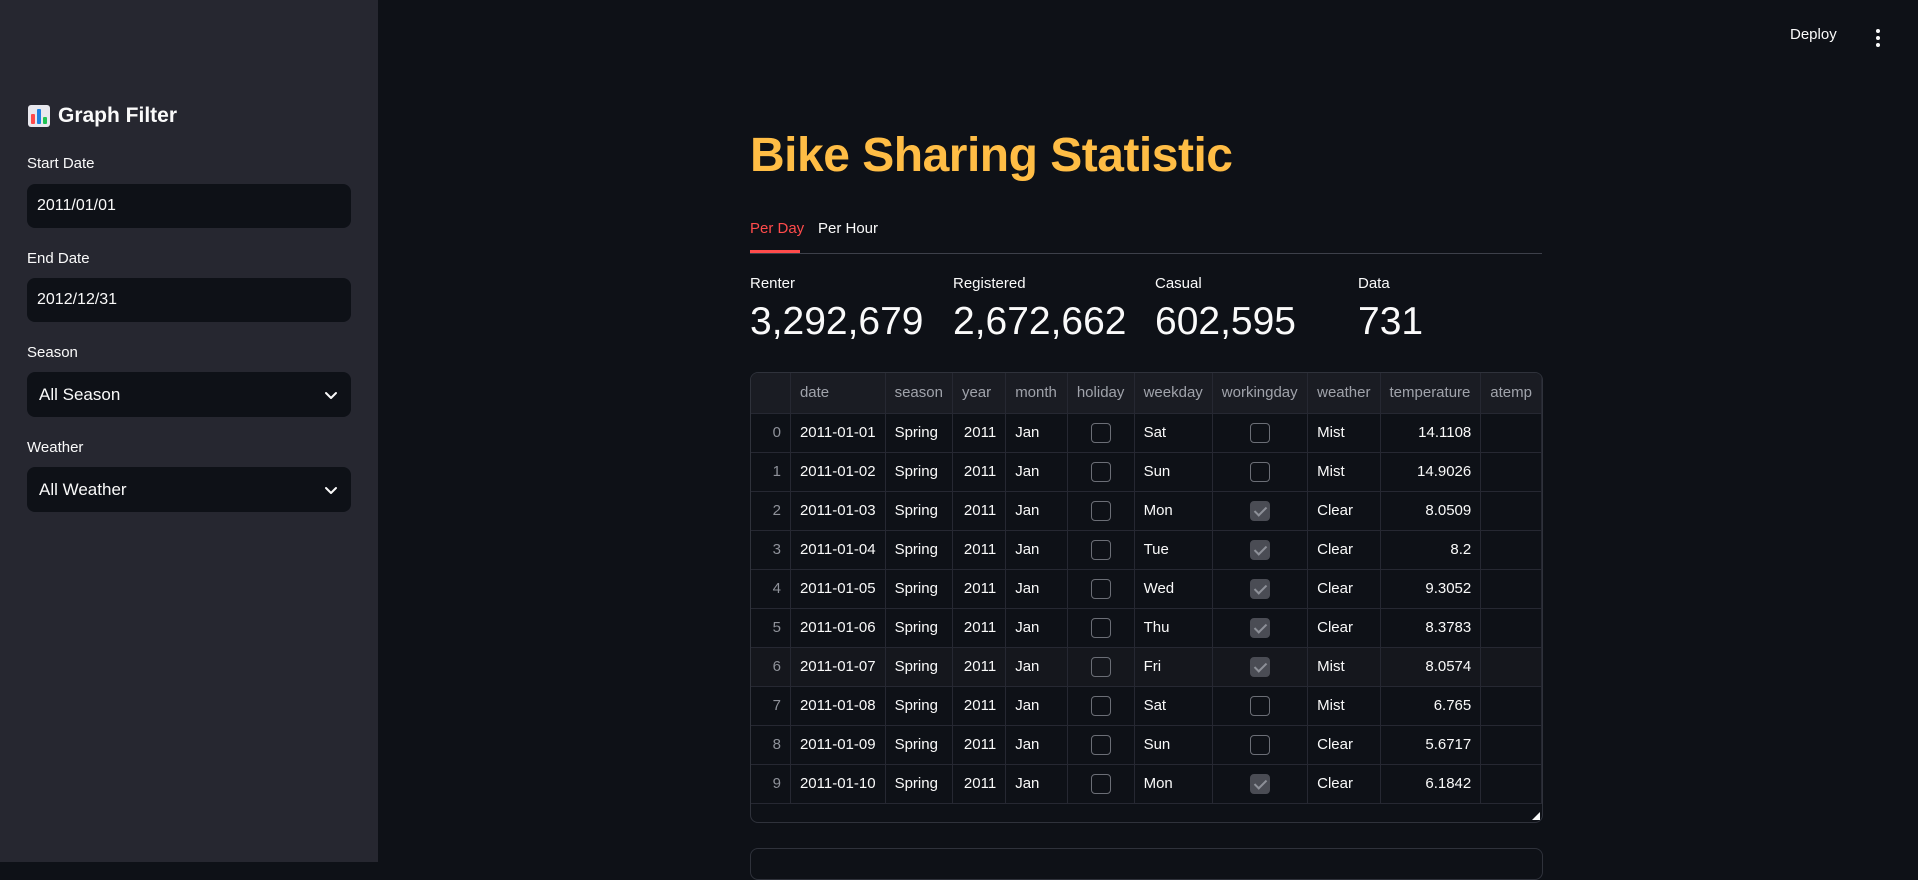  What do you see at coordinates (1878, 38) in the screenshot?
I see `kebab-menu-icon` at bounding box center [1878, 38].